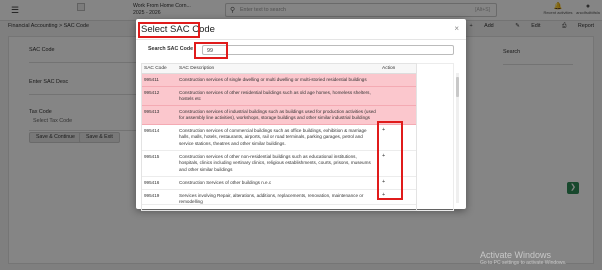 The image size is (602, 270). I want to click on title-highlight-box, so click(169, 30).